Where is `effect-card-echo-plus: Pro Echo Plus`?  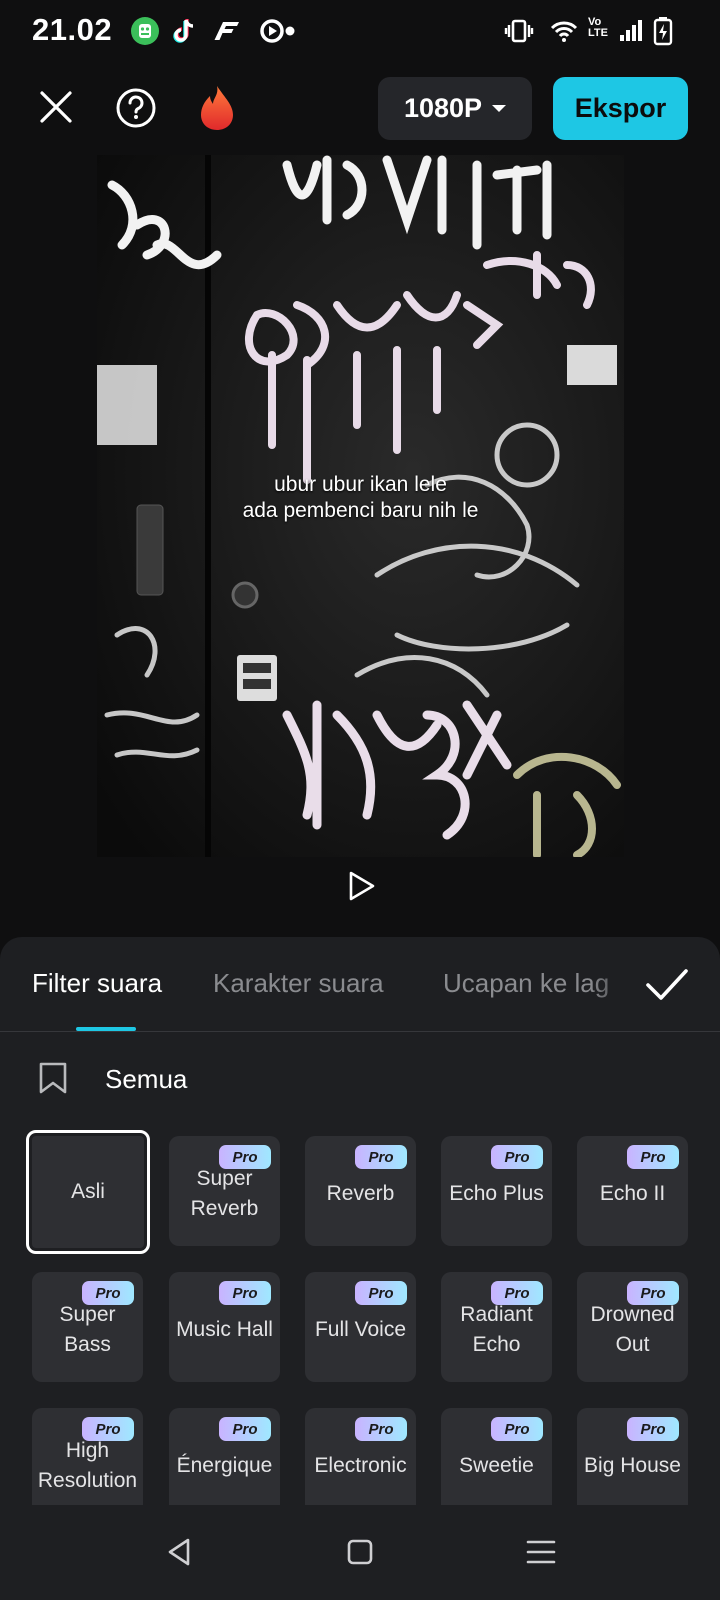 effect-card-echo-plus: Pro Echo Plus is located at coordinates (496, 1191).